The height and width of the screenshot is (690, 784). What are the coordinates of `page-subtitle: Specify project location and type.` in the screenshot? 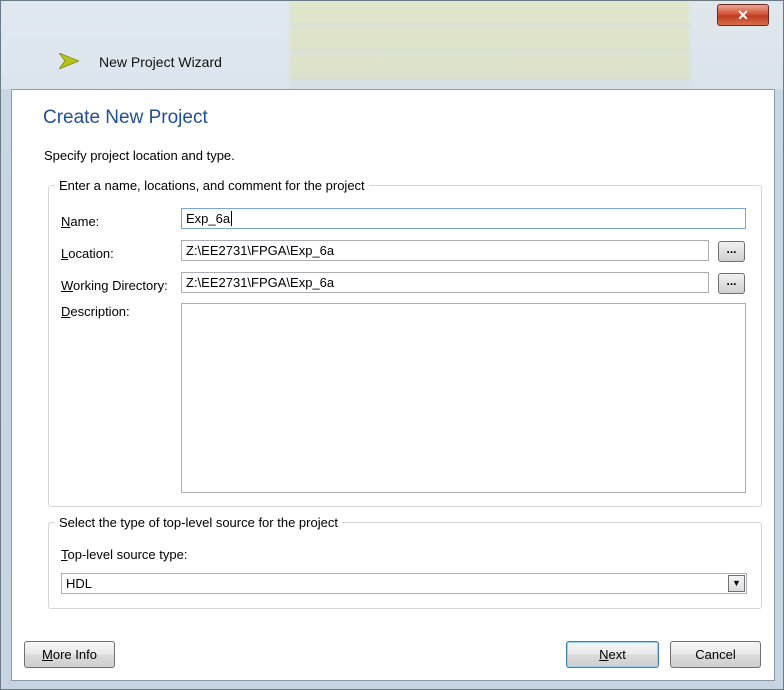 It's located at (139, 155).